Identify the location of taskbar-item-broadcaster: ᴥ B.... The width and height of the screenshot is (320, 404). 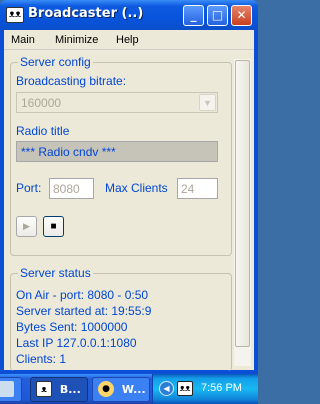
(59, 389).